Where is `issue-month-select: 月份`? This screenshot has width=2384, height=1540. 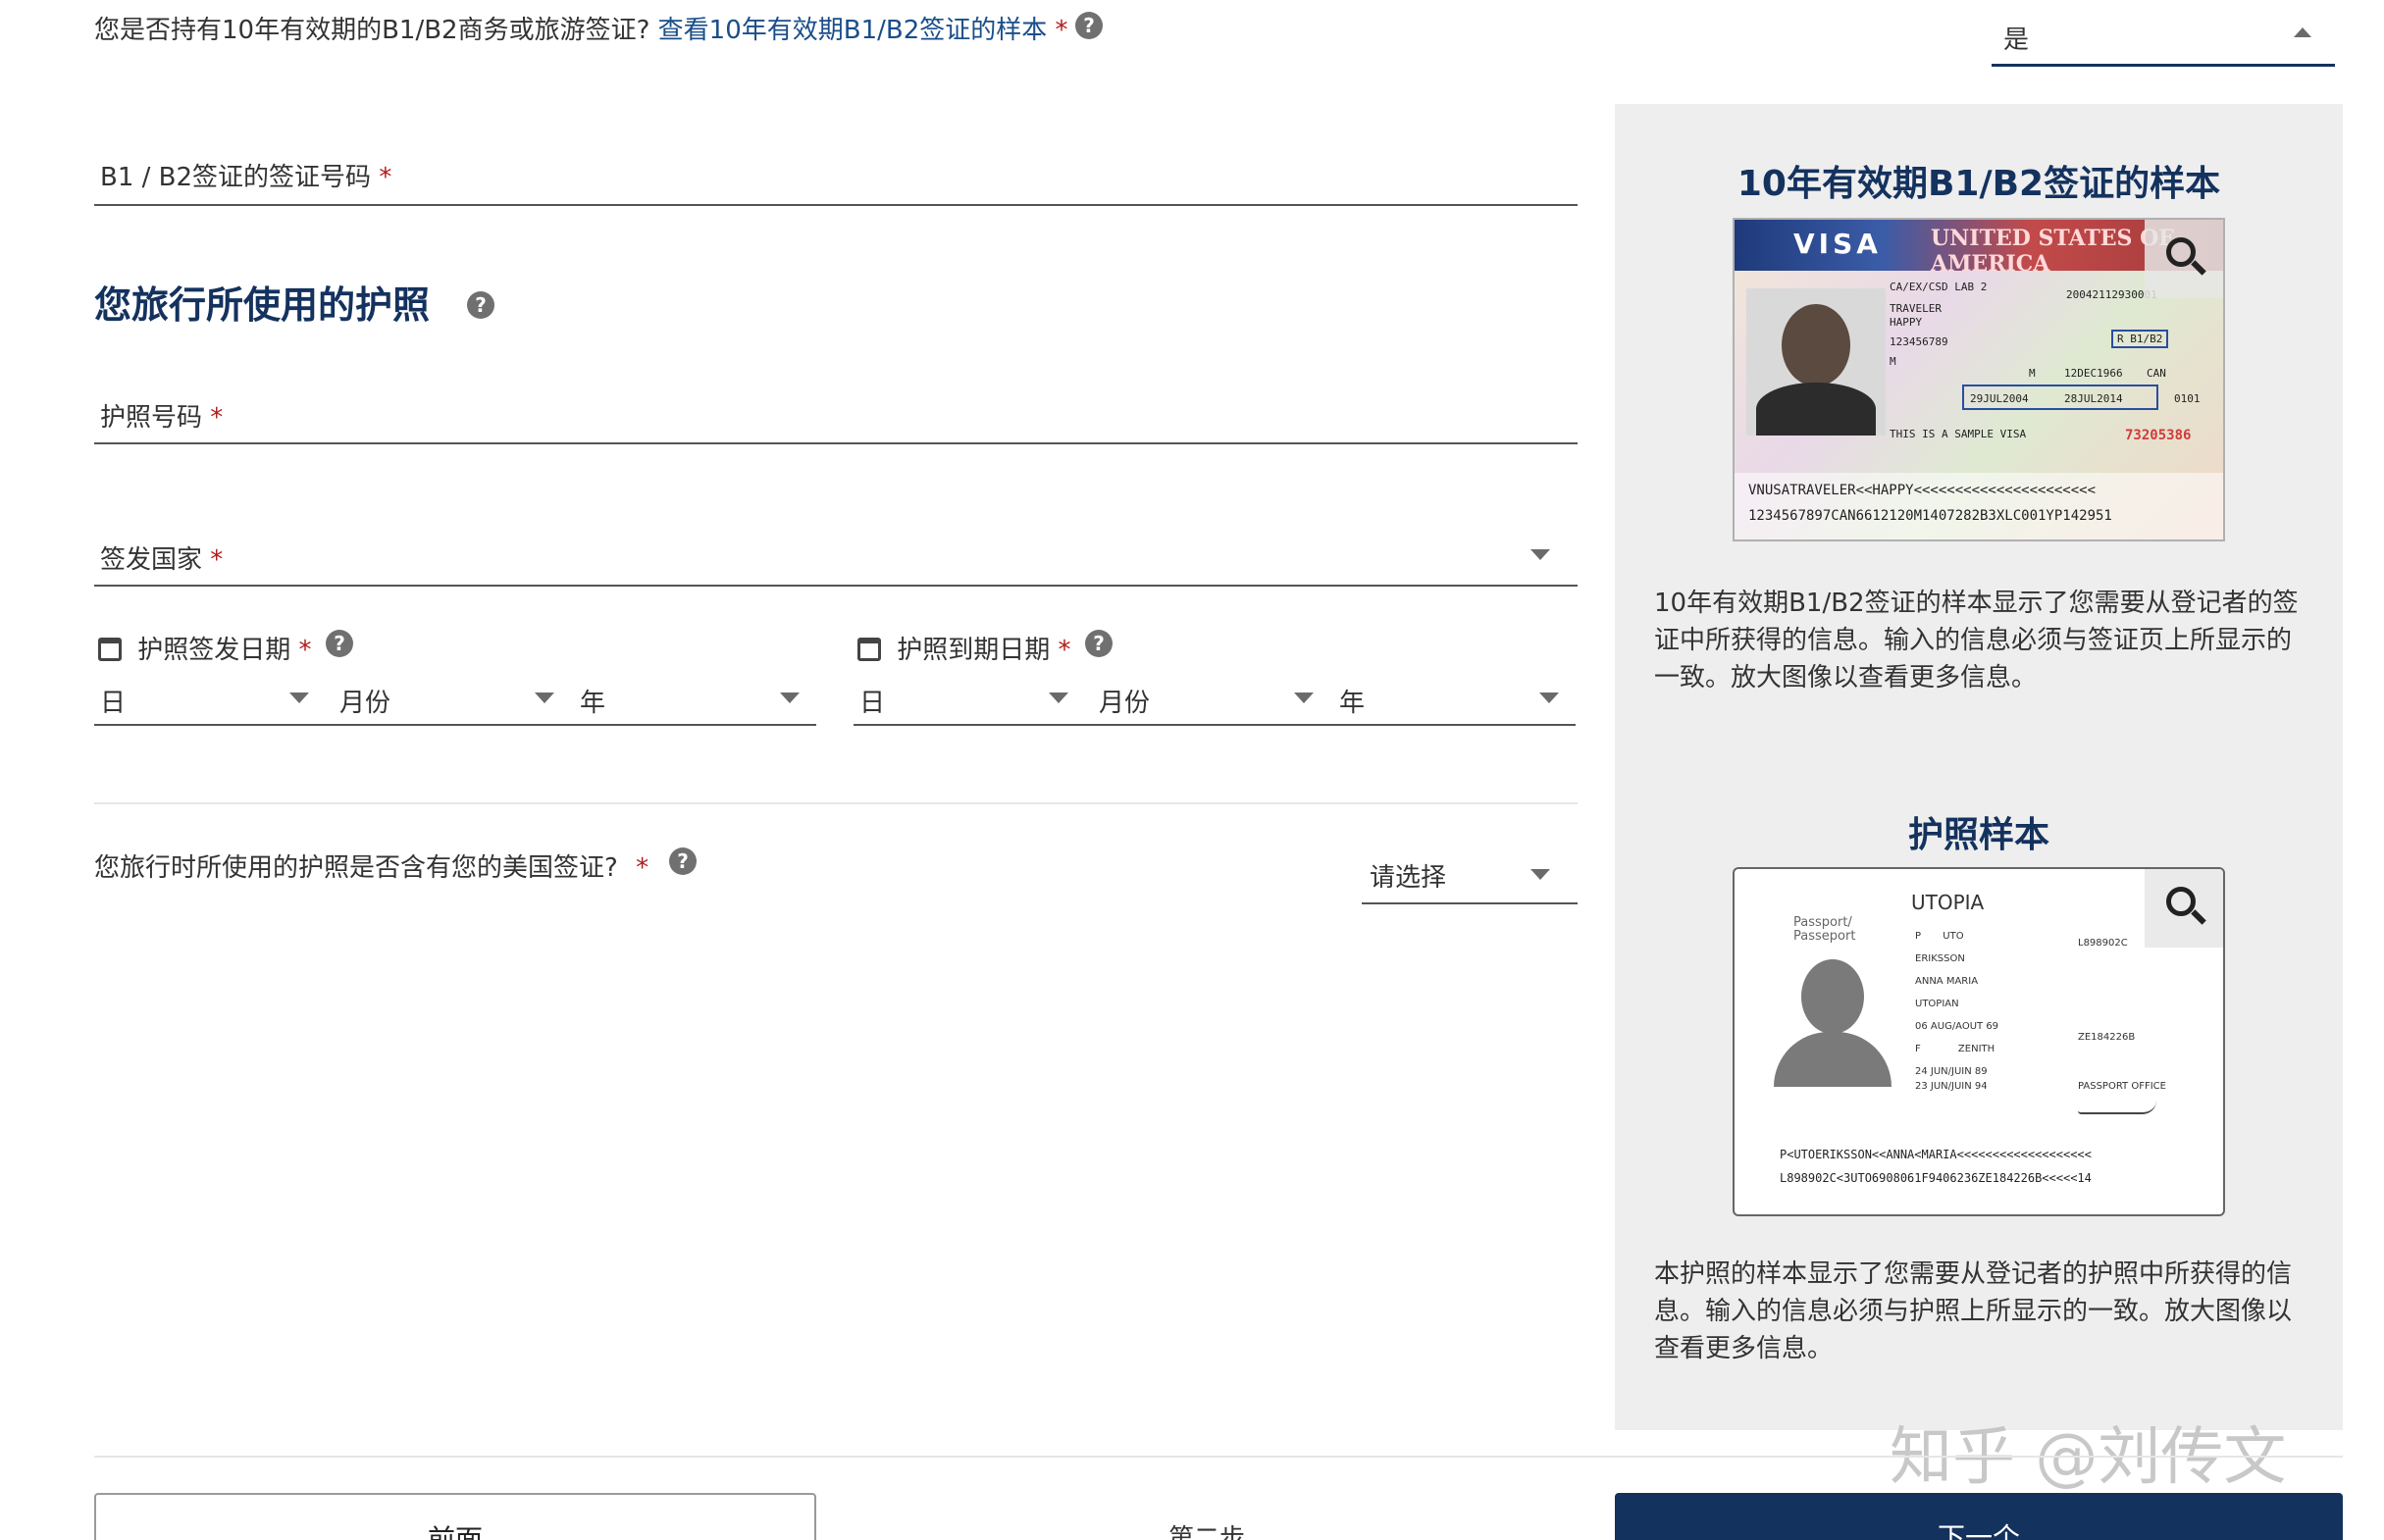 issue-month-select: 月份 is located at coordinates (449, 697).